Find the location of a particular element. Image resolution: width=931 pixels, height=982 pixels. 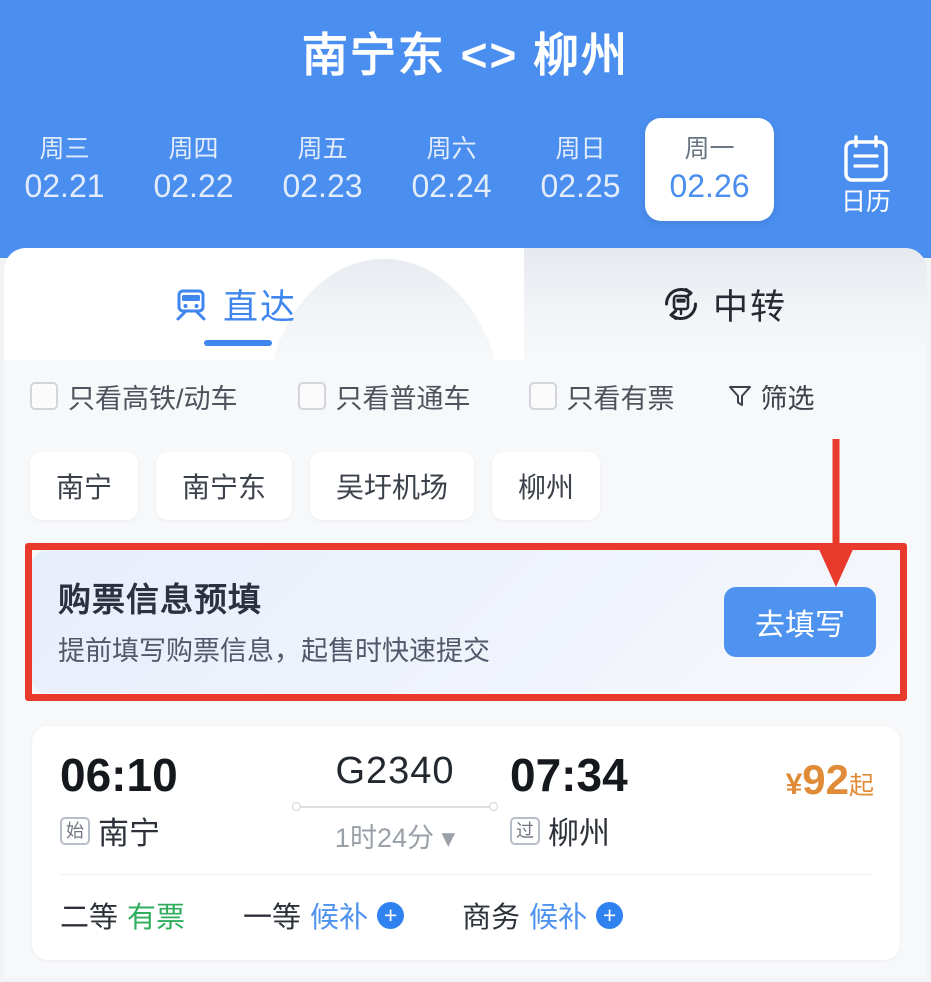

calendar-label: 日历 is located at coordinates (865, 202).